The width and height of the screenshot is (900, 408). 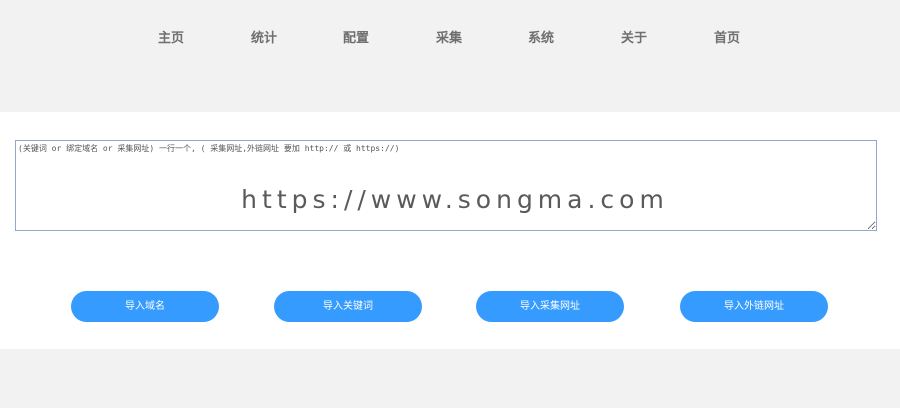 What do you see at coordinates (541, 36) in the screenshot?
I see `nav-item-system: 系统` at bounding box center [541, 36].